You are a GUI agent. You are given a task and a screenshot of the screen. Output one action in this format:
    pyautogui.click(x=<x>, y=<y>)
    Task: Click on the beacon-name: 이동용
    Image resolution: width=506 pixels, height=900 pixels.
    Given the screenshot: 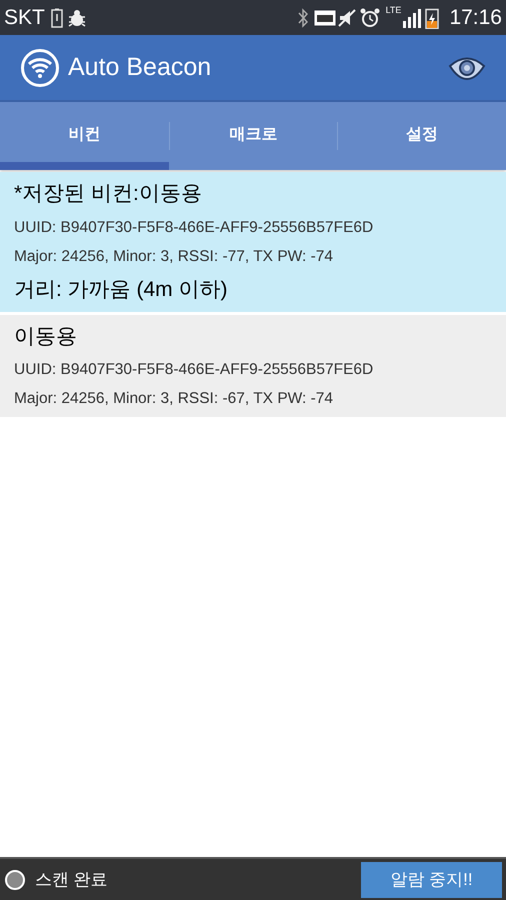 What is the action you would take?
    pyautogui.click(x=46, y=337)
    